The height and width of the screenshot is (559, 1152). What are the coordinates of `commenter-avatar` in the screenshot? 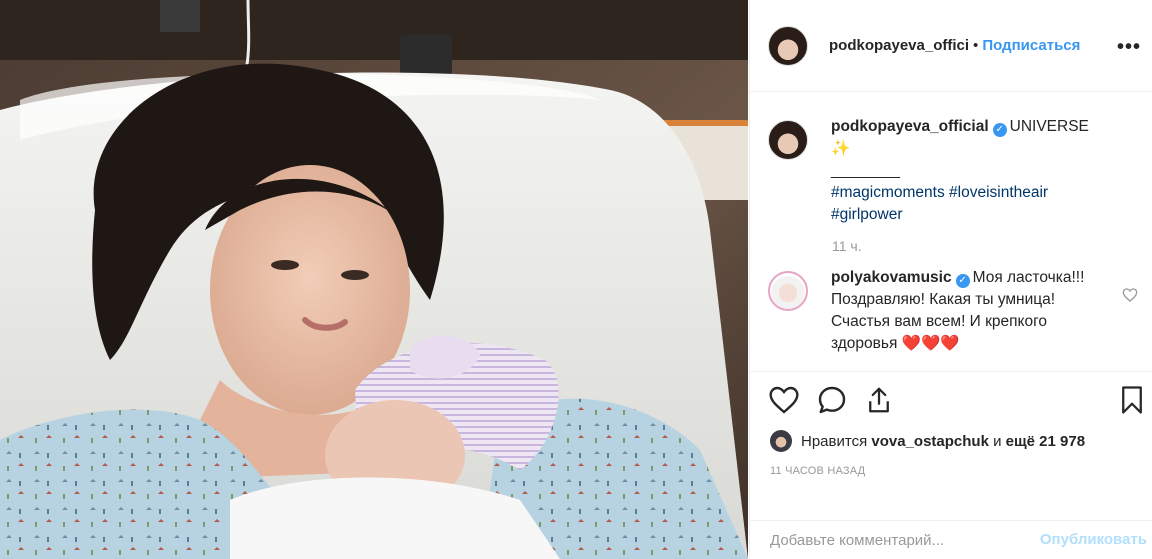 It's located at (788, 291).